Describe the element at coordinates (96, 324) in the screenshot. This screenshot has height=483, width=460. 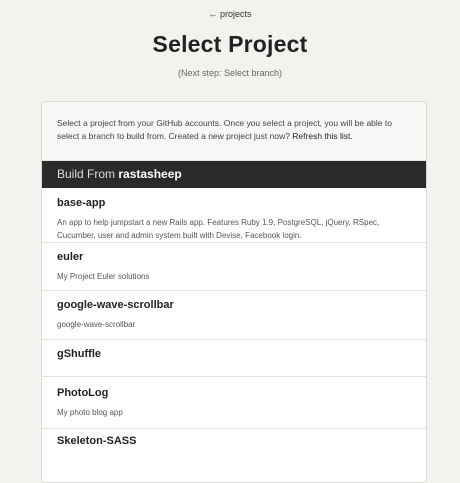
I see `project-description: google-wave-scrollbar` at that location.